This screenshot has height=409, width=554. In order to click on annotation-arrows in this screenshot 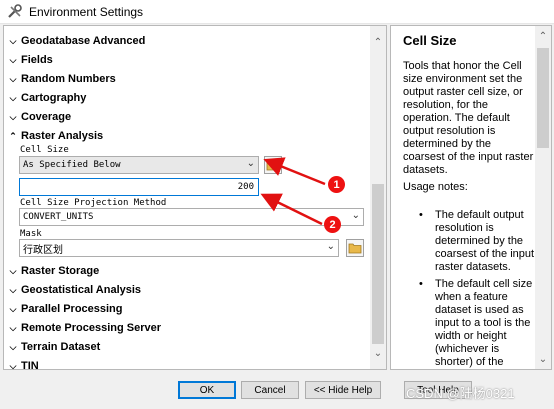, I will do `click(293, 191)`.